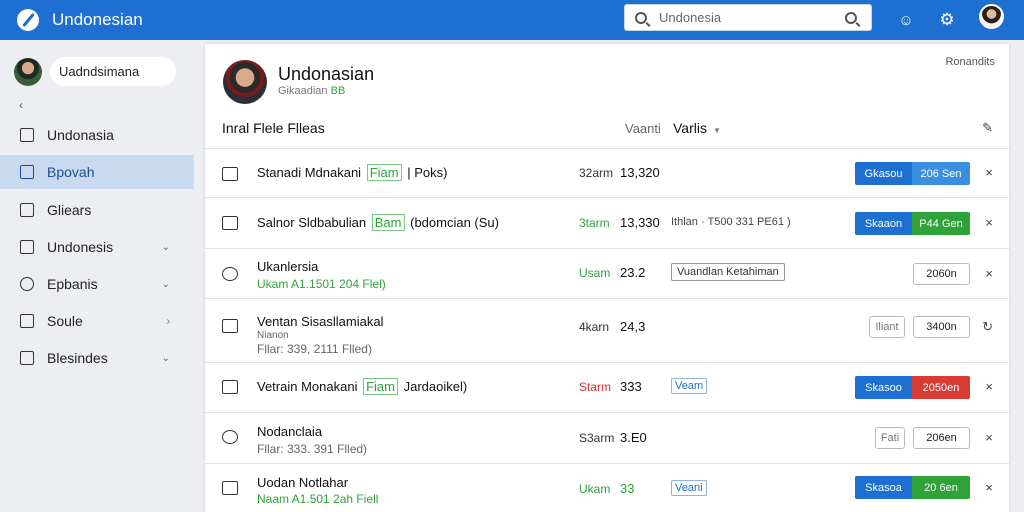 The width and height of the screenshot is (1024, 512). I want to click on row-title-text: Vetrain Monakani, so click(307, 386).